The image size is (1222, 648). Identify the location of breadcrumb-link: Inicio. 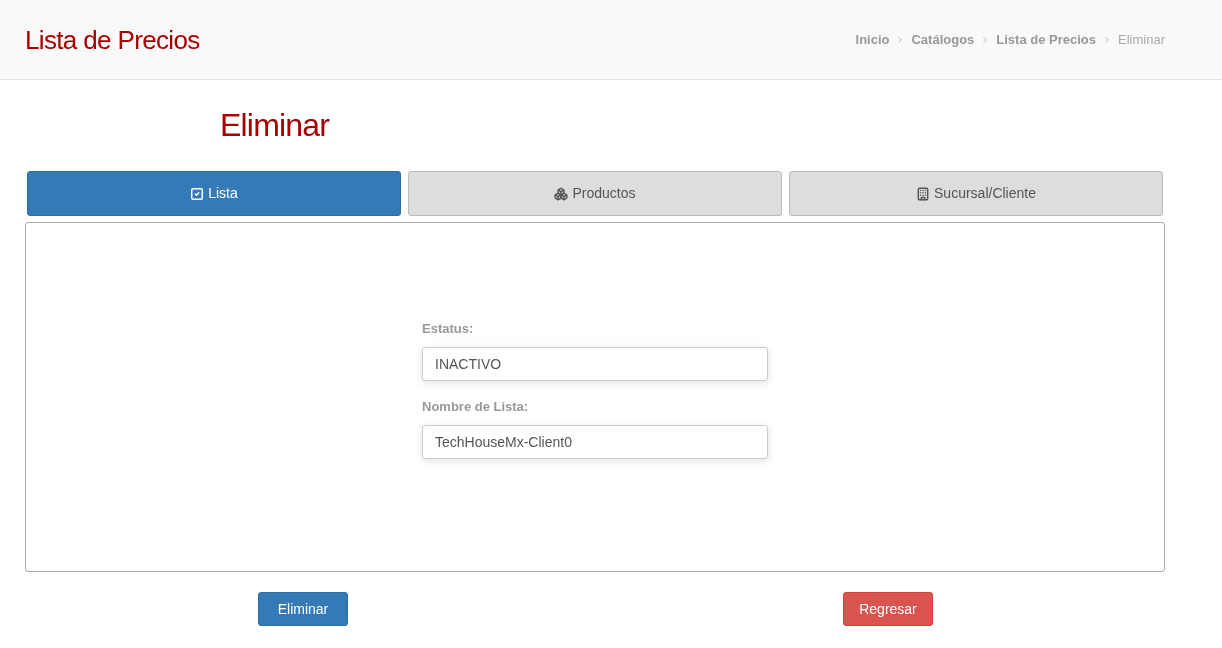
(872, 39).